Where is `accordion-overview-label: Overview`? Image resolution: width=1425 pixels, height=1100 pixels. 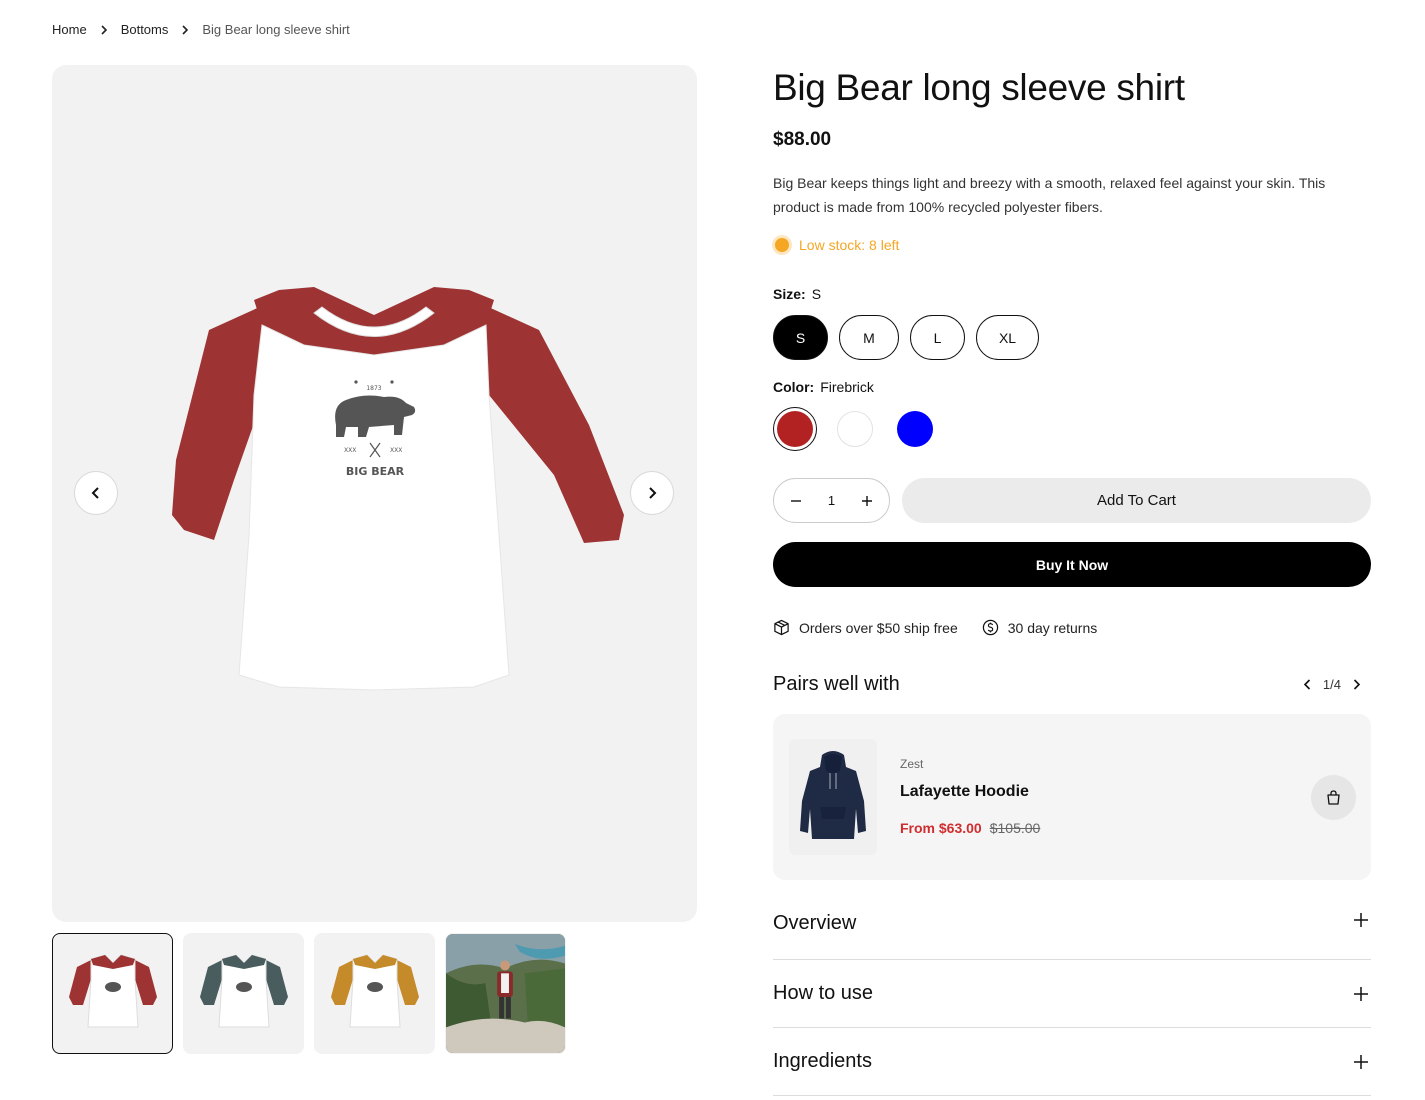 accordion-overview-label: Overview is located at coordinates (815, 923).